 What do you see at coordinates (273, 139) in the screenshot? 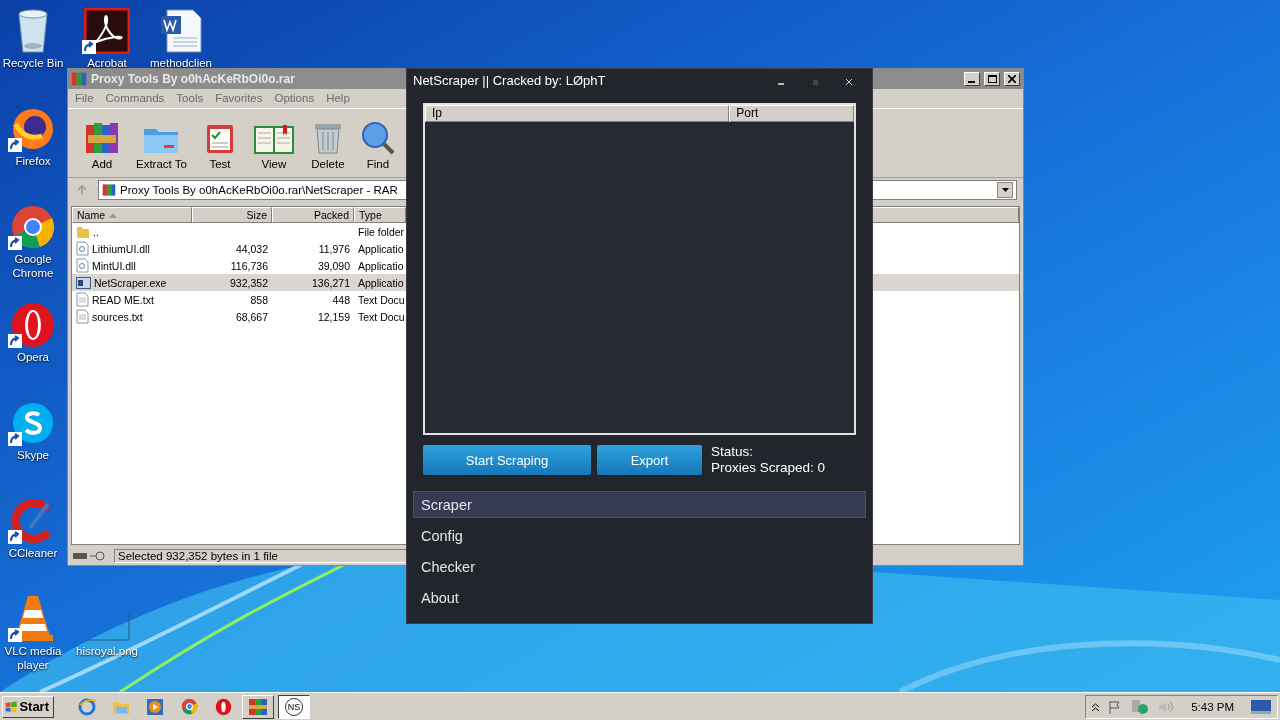
I see `open-book-icon` at bounding box center [273, 139].